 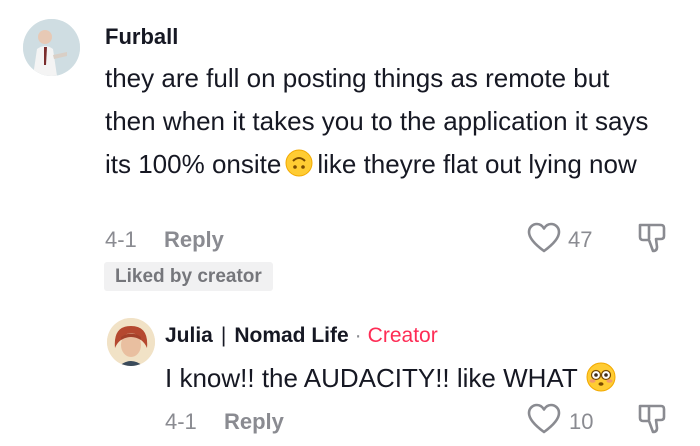 What do you see at coordinates (291, 335) in the screenshot?
I see `reply-channel-name: Nomad Life` at bounding box center [291, 335].